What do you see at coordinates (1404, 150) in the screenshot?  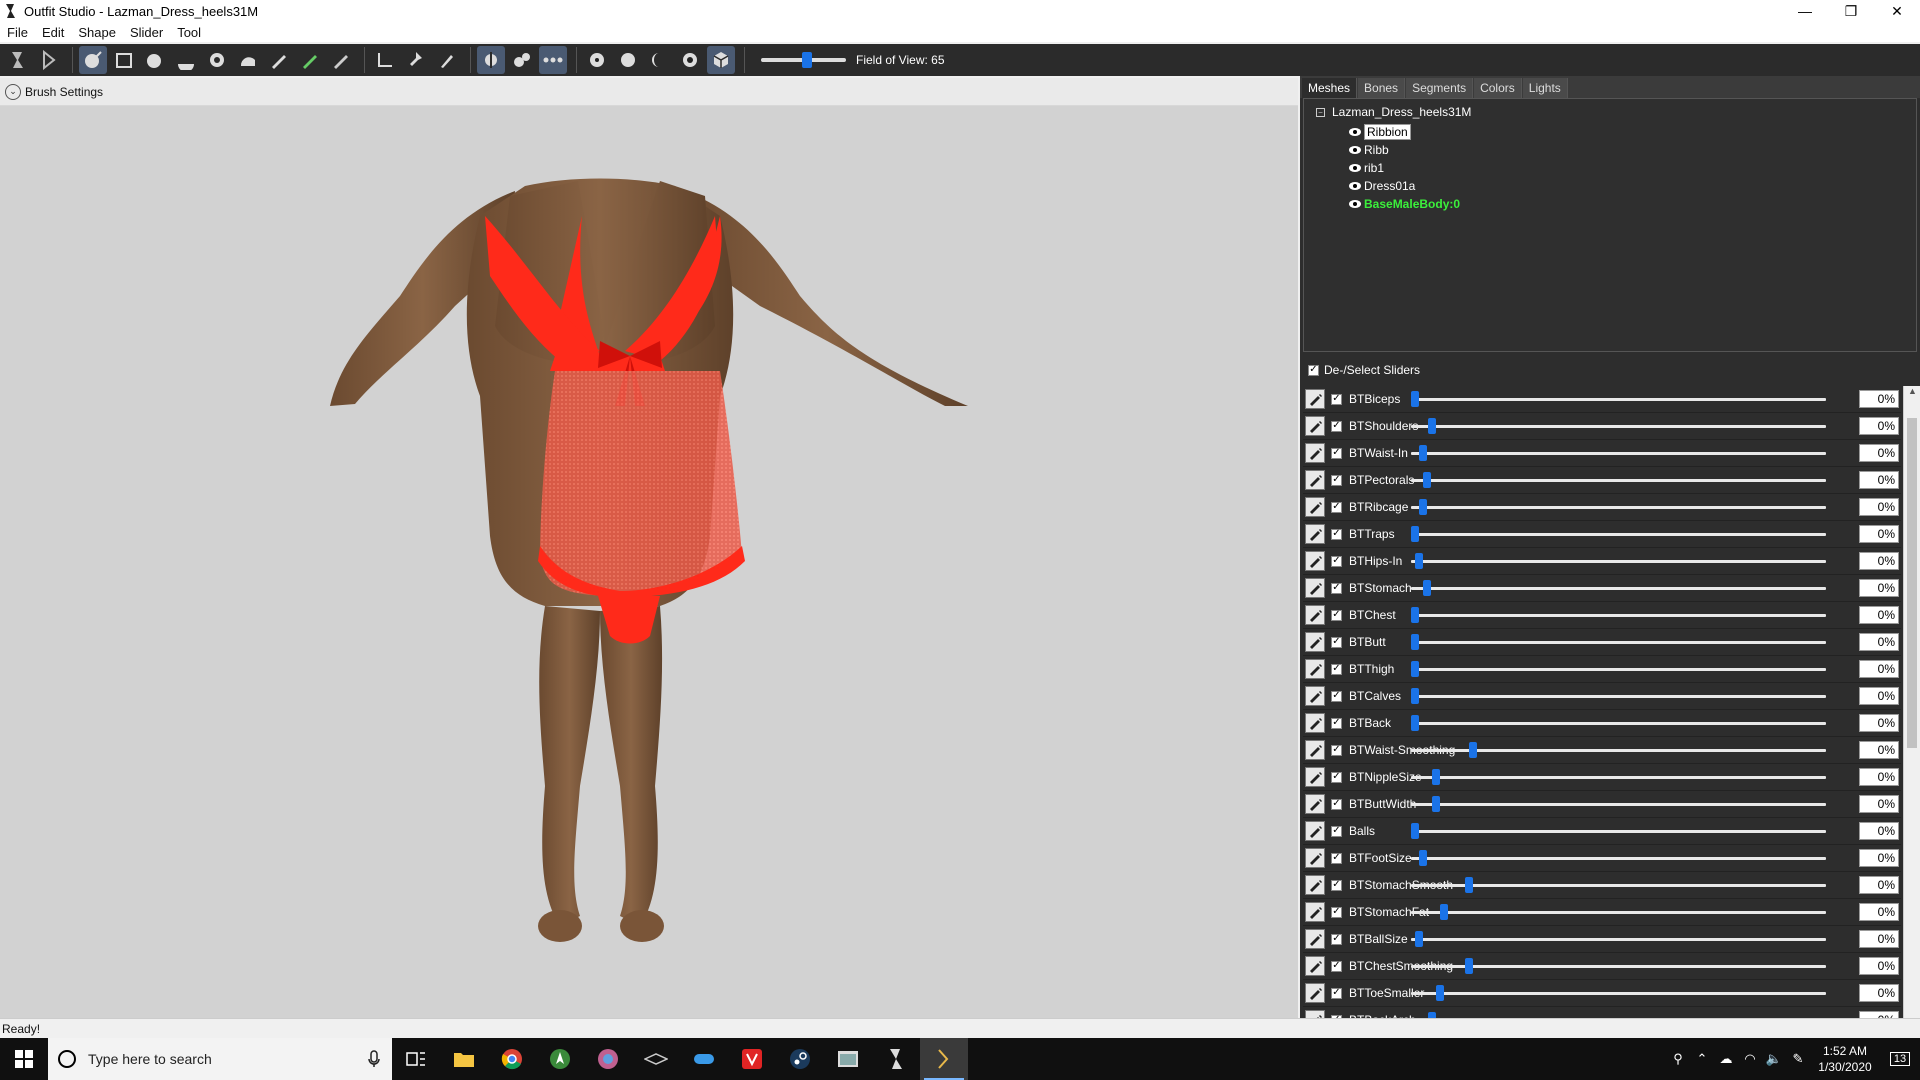 I see `mesh-item: Ribb` at bounding box center [1404, 150].